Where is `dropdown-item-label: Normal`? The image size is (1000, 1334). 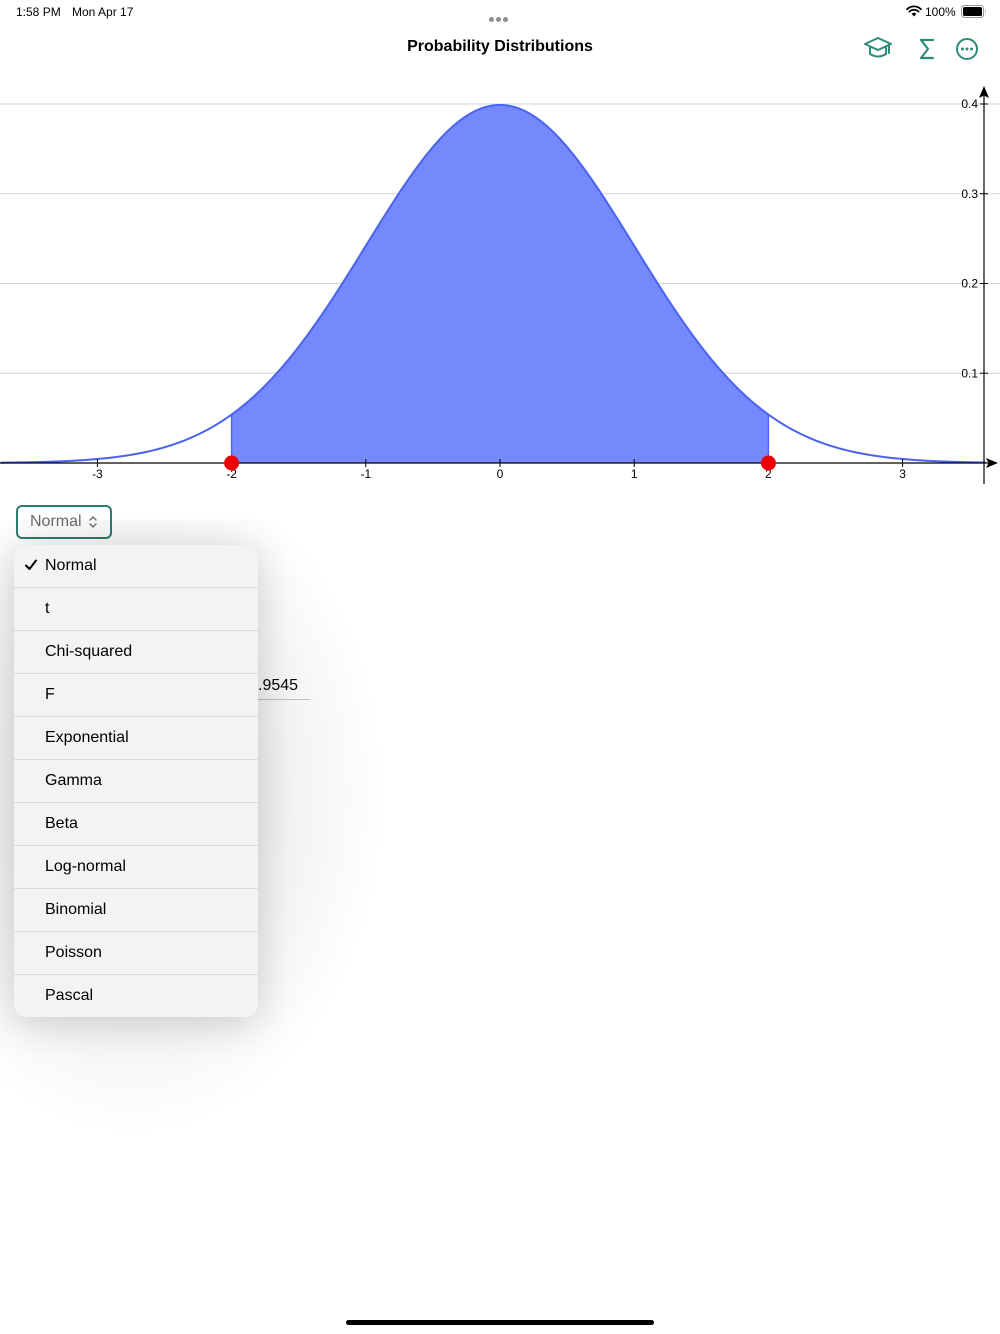
dropdown-item-label: Normal is located at coordinates (71, 565).